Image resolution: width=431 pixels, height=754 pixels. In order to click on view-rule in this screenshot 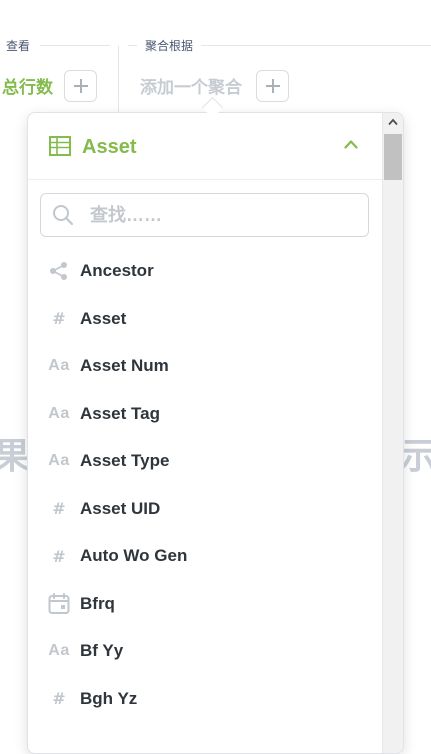, I will do `click(75, 45)`.